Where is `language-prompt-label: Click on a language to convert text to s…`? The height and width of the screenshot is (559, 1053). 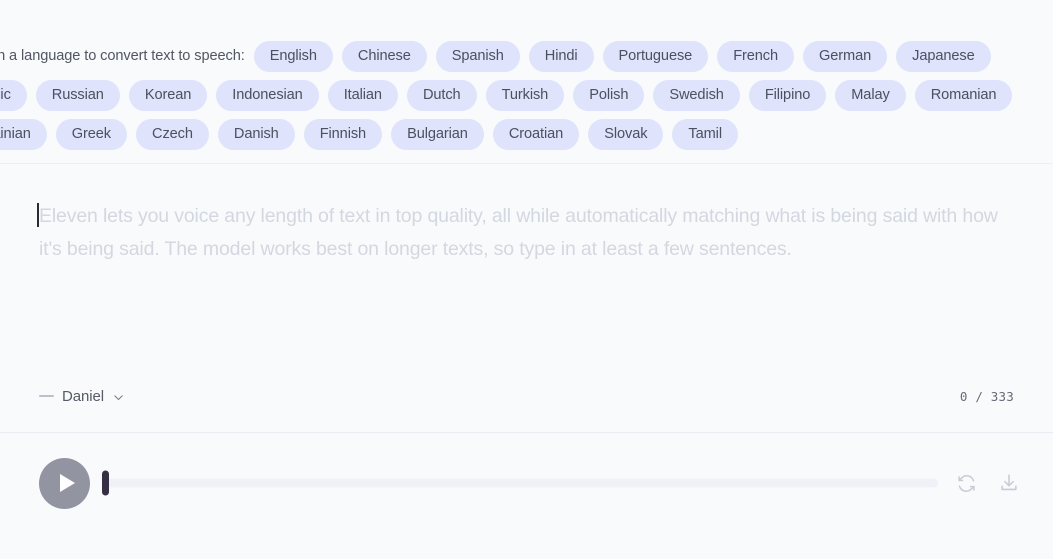 language-prompt-label: Click on a language to convert text to s… is located at coordinates (122, 56).